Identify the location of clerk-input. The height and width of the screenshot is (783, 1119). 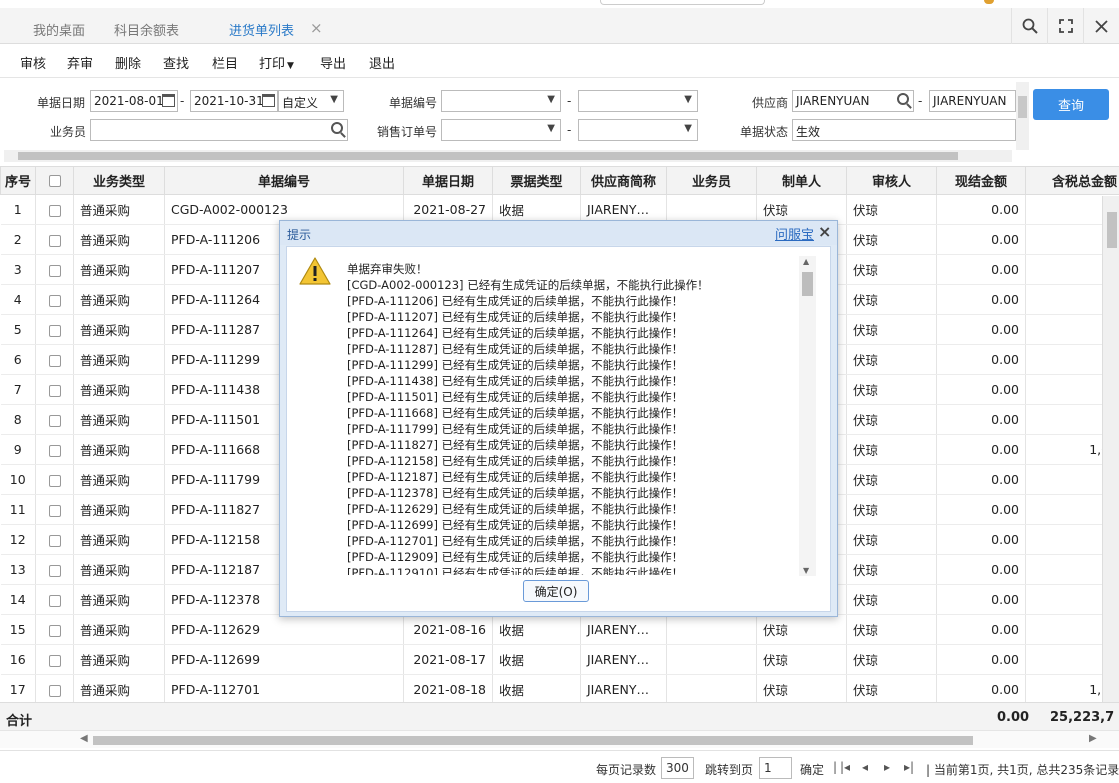
(219, 130).